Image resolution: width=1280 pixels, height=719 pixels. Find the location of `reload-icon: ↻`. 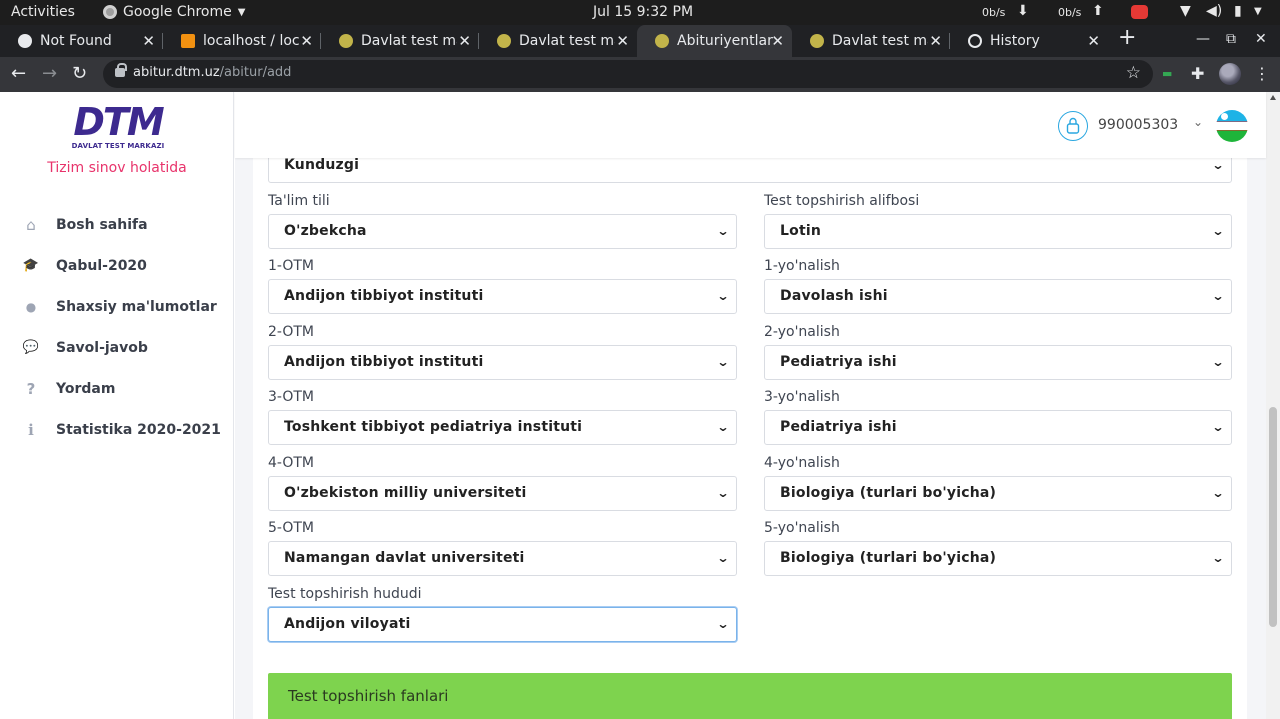

reload-icon: ↻ is located at coordinates (79, 74).